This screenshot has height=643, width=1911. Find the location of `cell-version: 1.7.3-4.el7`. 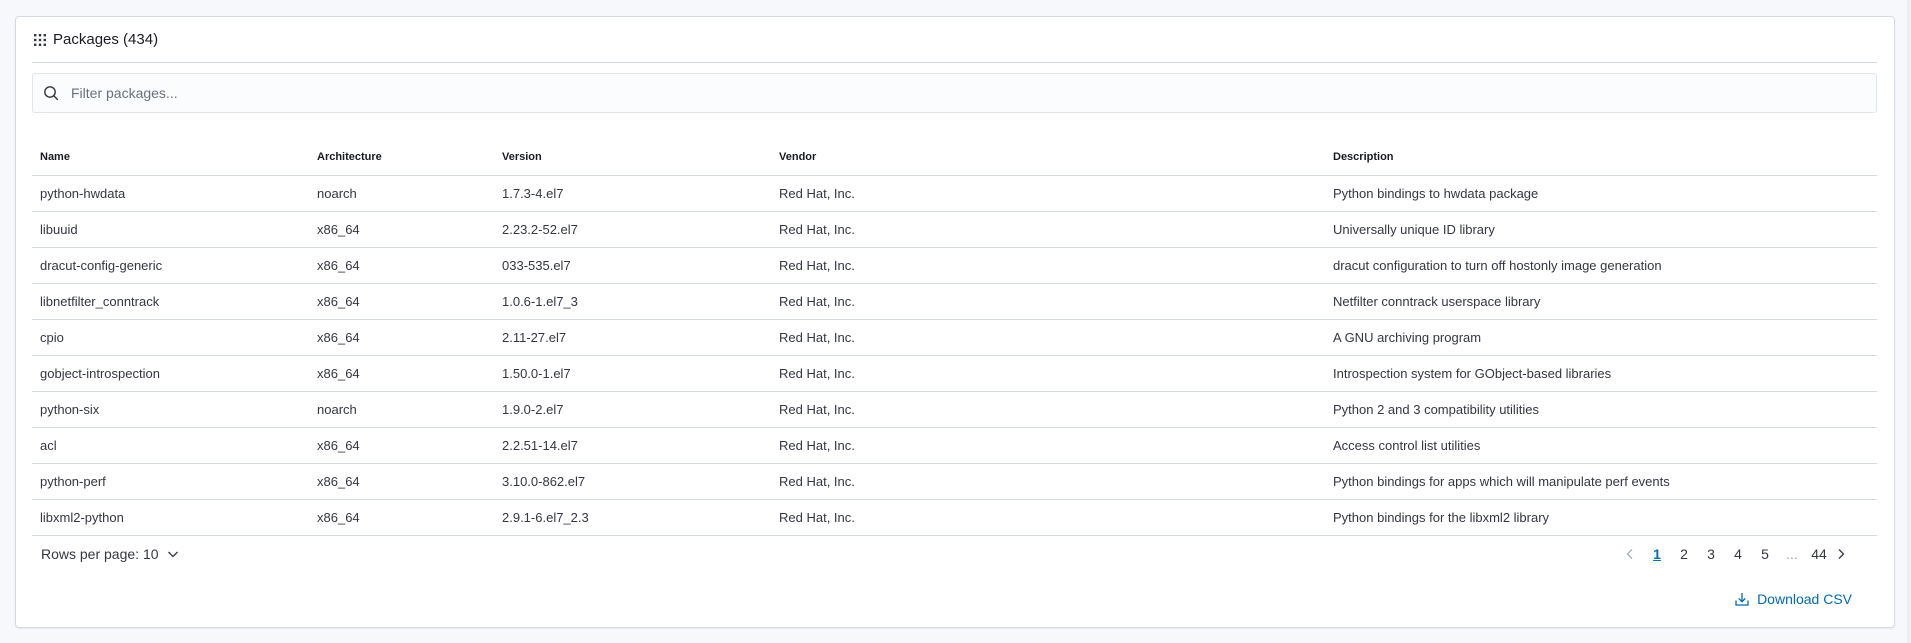

cell-version: 1.7.3-4.el7 is located at coordinates (632, 193).